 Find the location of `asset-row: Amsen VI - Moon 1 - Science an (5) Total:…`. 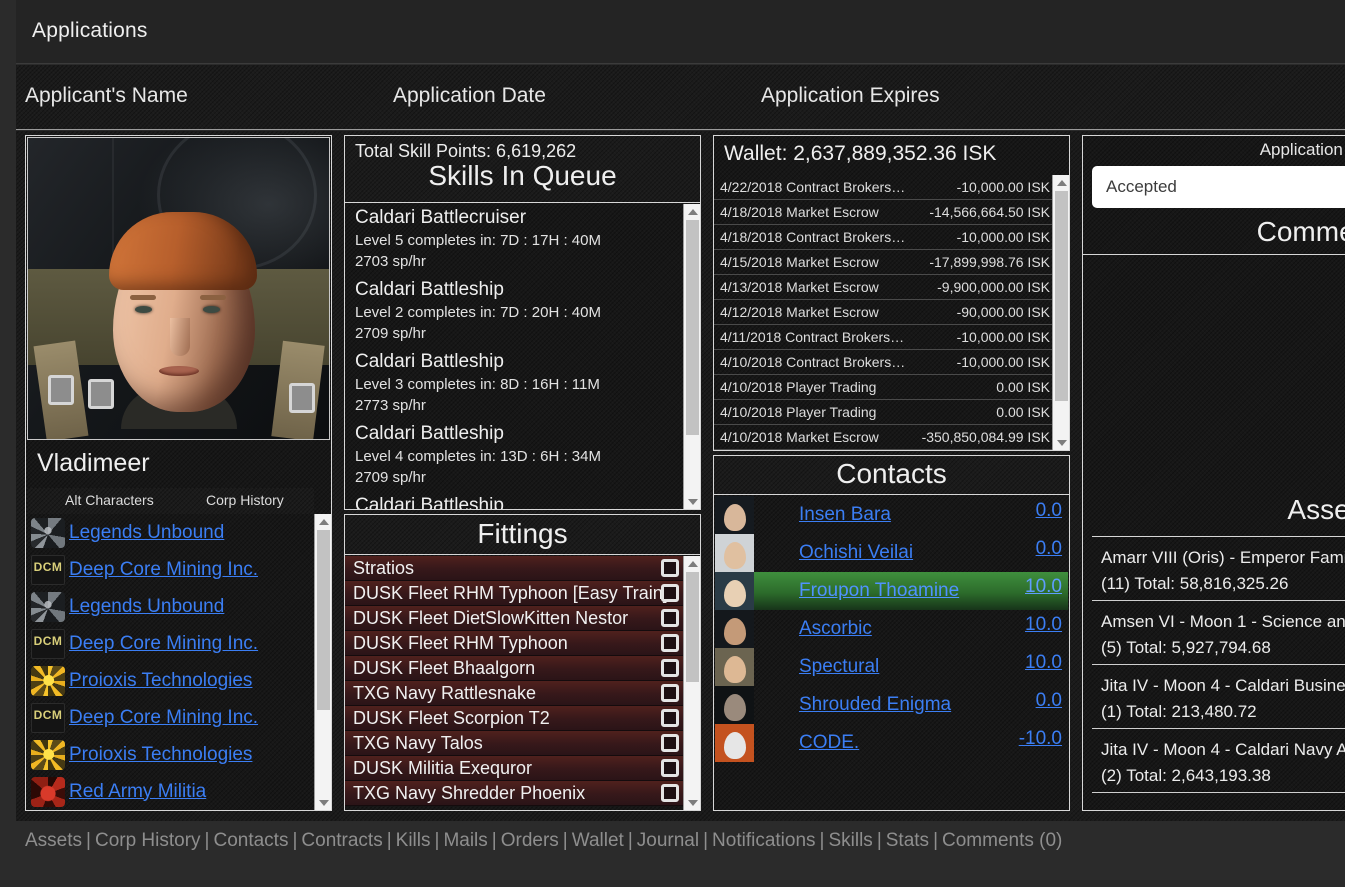

asset-row: Amsen VI - Moon 1 - Science an (5) Total:… is located at coordinates (1218, 633).